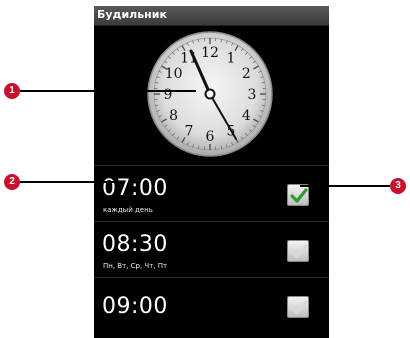 This screenshot has width=410, height=338. I want to click on clock-center, so click(210, 94).